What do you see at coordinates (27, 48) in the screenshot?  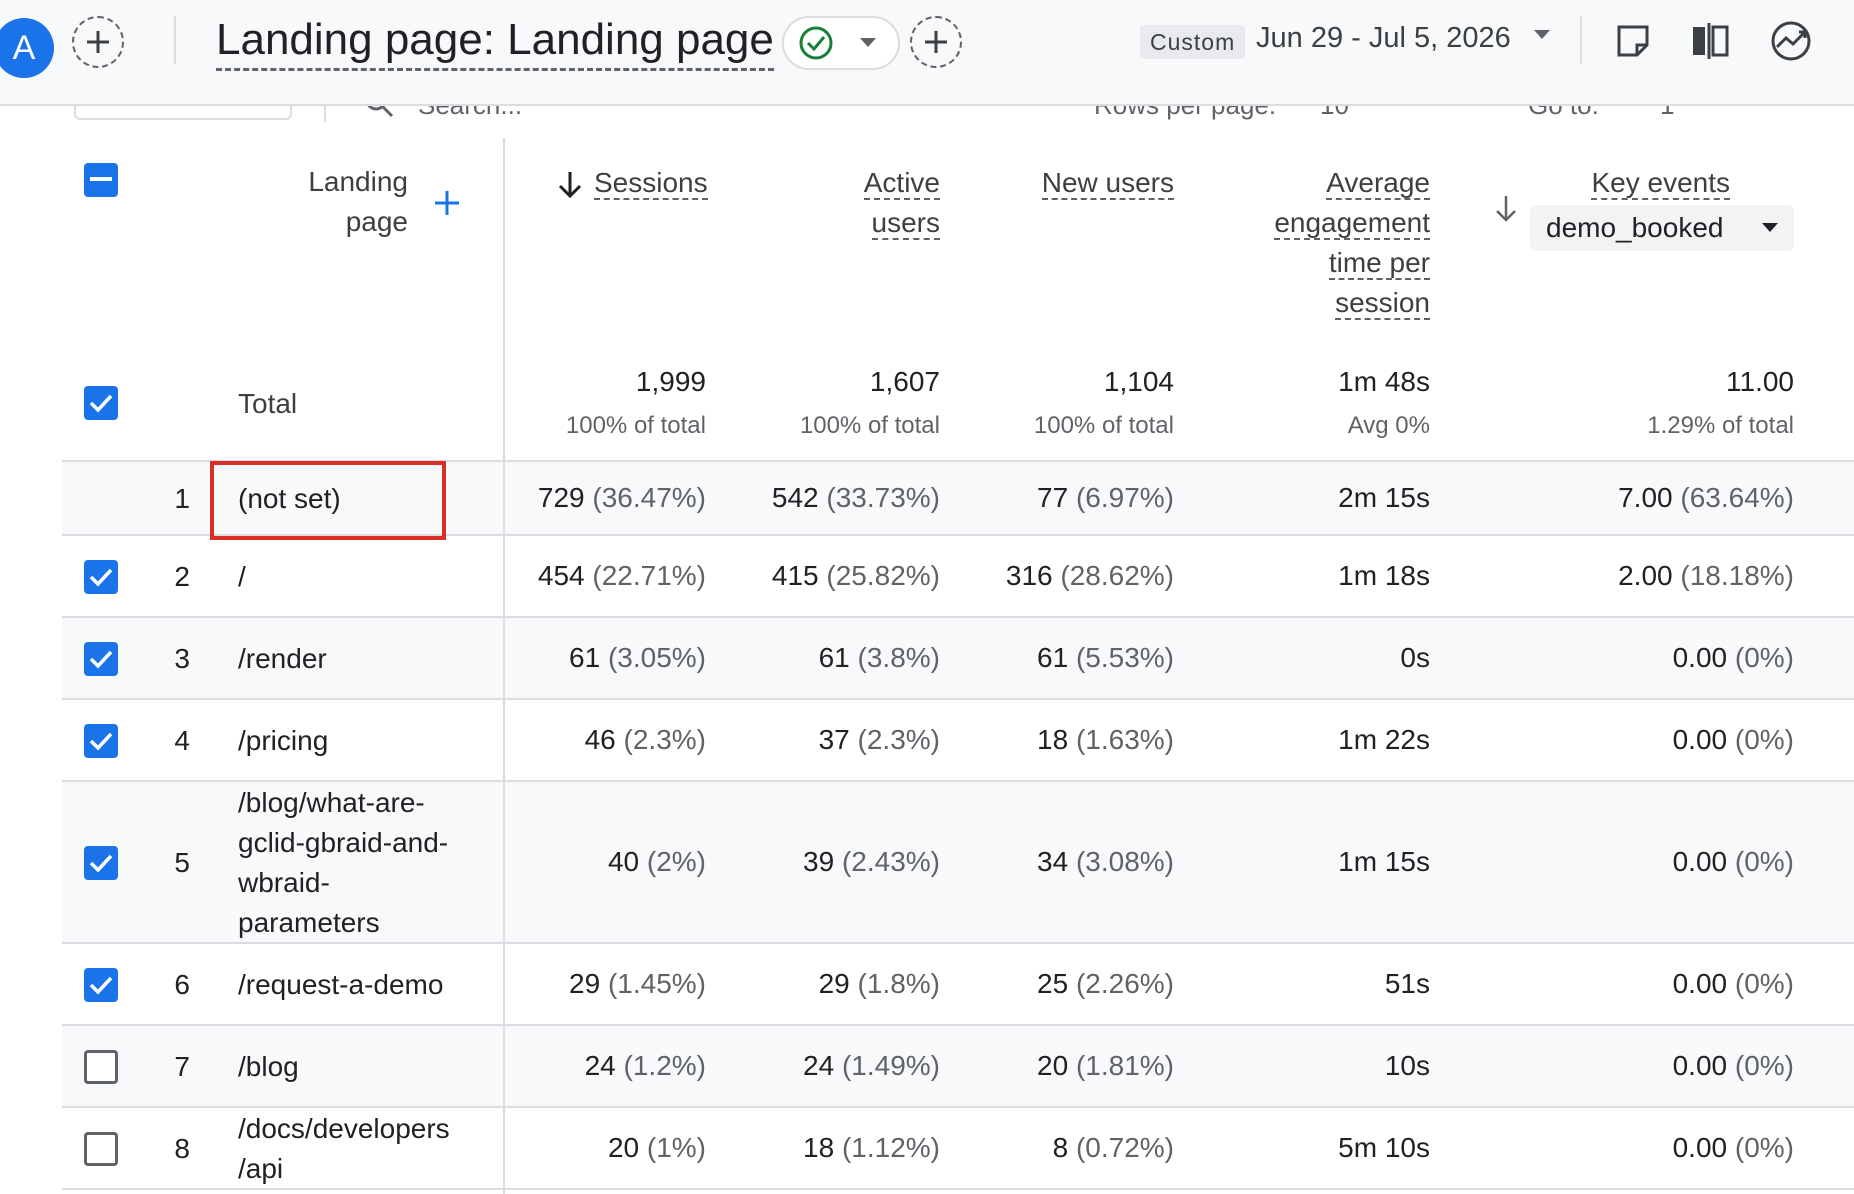 I see `account-avatar: A` at bounding box center [27, 48].